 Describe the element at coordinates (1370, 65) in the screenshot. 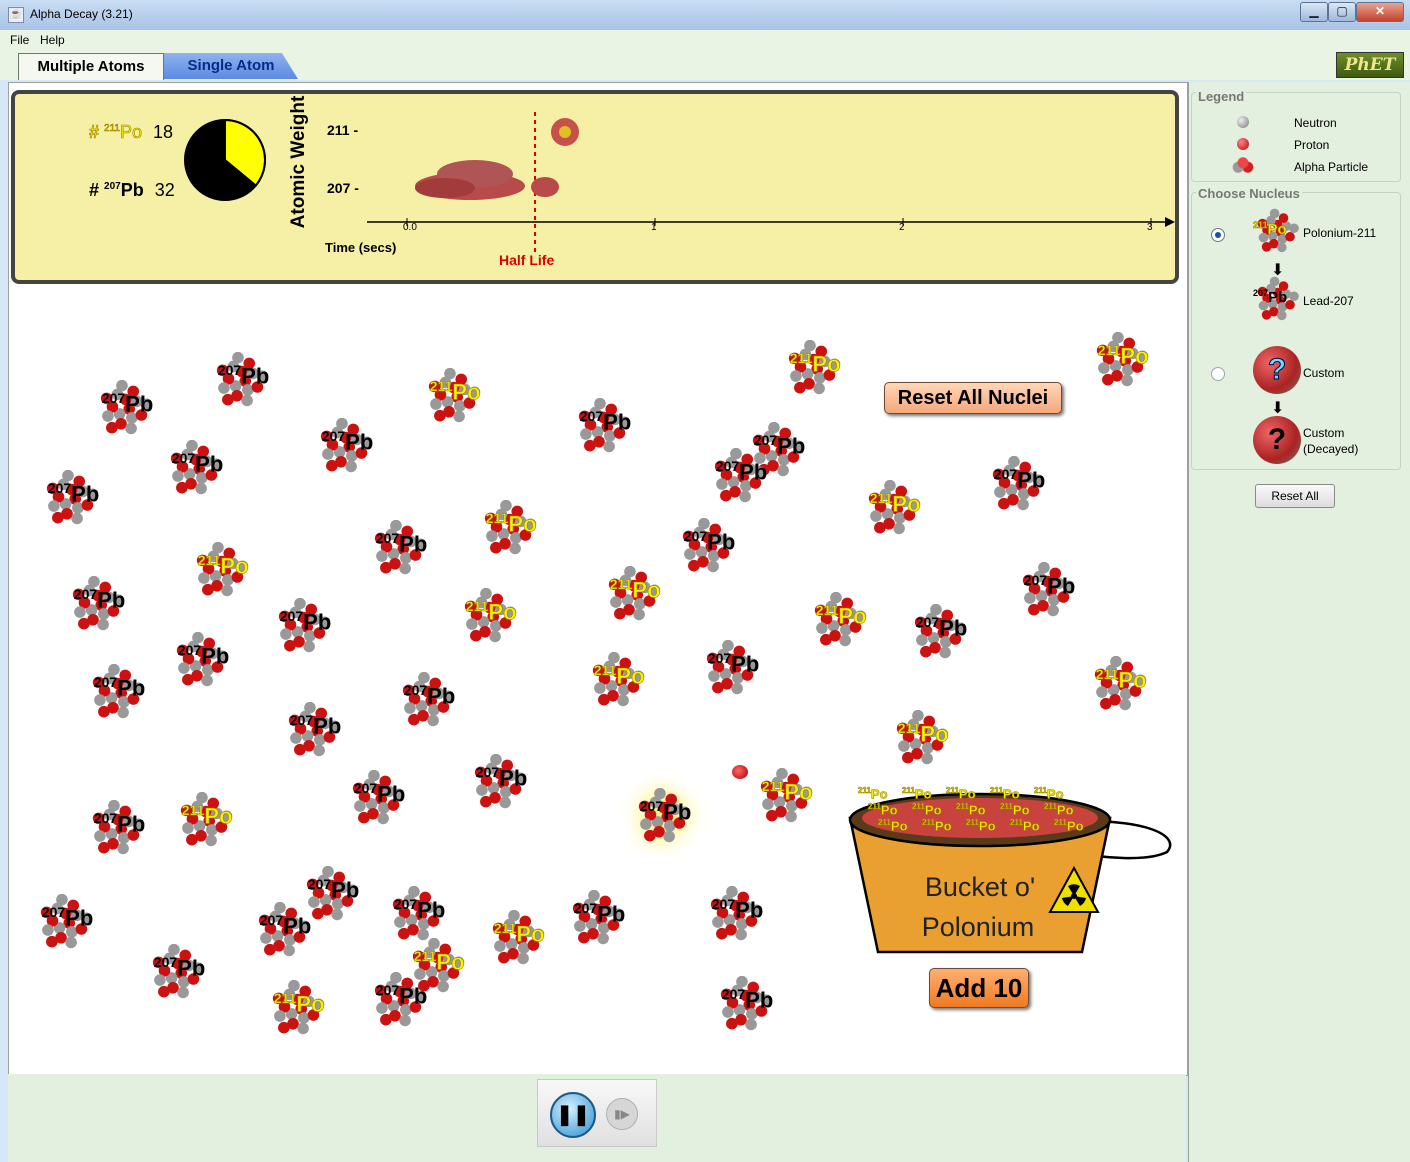

I see `phet-logo: PhET` at that location.